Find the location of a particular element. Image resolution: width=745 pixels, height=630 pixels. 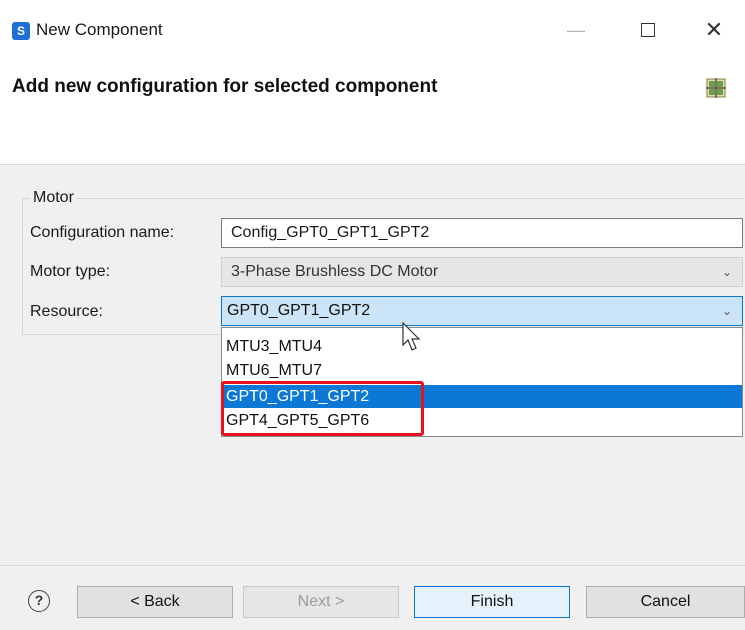

motor-type-value: 3-Phase Brushless DC Motor is located at coordinates (335, 271).